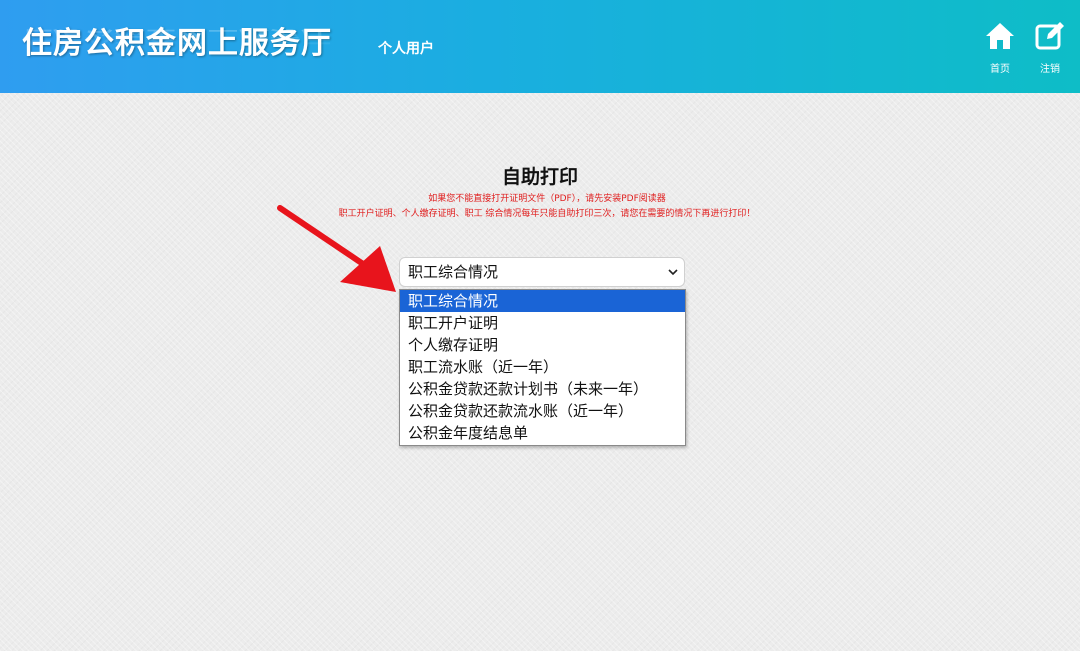  Describe the element at coordinates (542, 433) in the screenshot. I see `option-niandu-jiexidan: 公积金年度结息单` at that location.